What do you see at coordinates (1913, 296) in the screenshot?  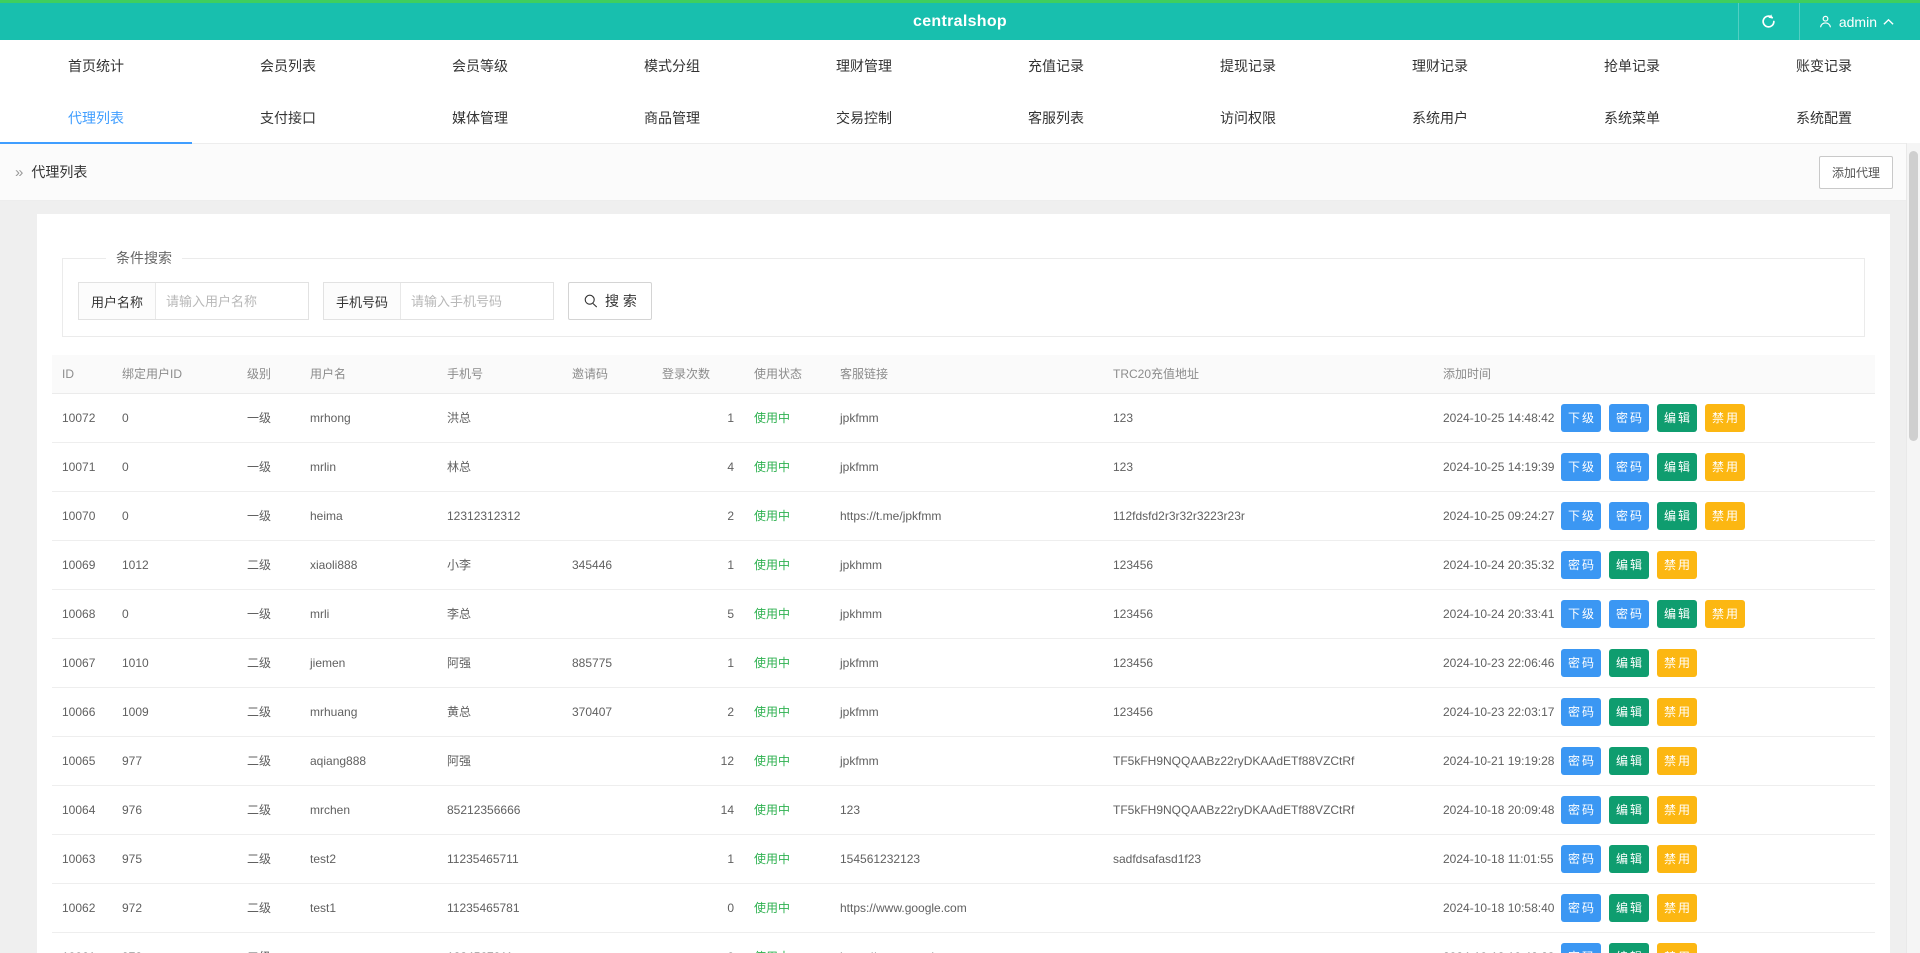 I see `scrollbar-thumb` at bounding box center [1913, 296].